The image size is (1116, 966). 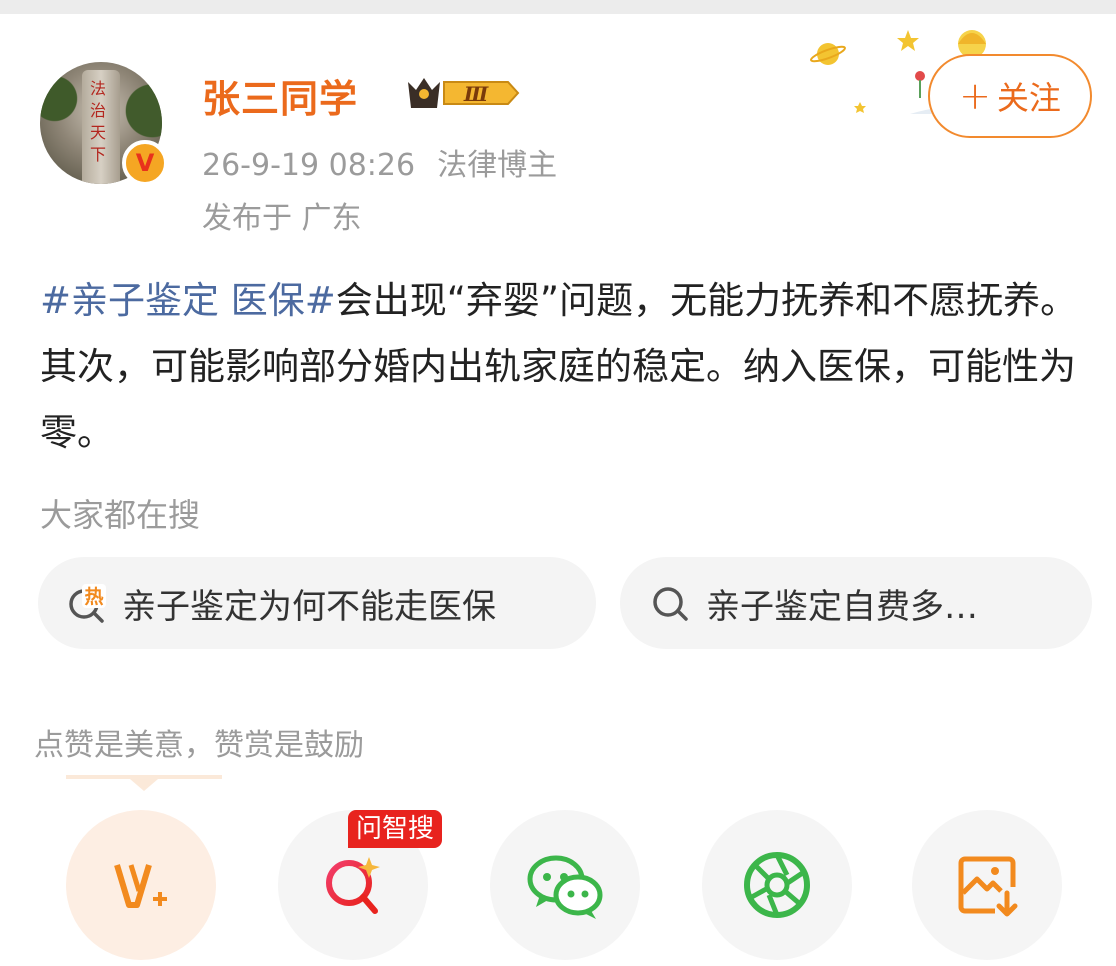 I want to click on save-image-button, so click(x=987, y=885).